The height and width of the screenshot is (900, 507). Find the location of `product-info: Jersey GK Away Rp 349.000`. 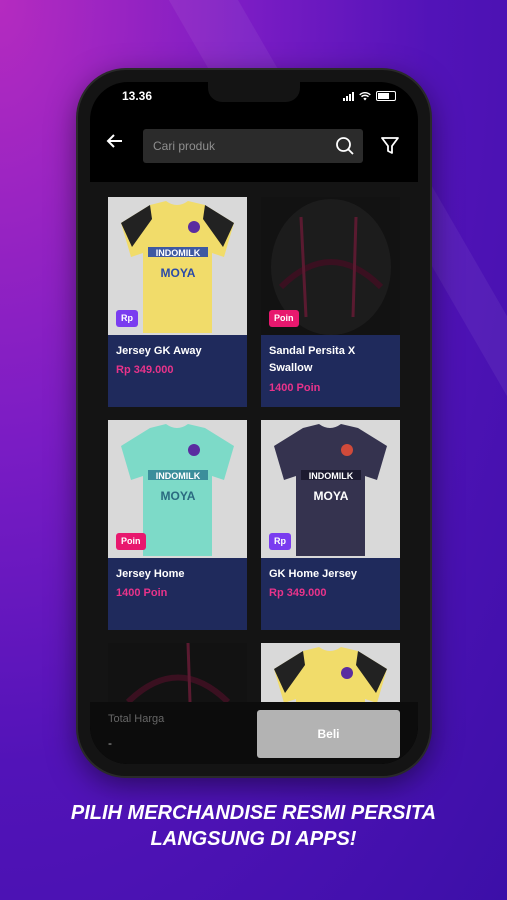

product-info: Jersey GK Away Rp 349.000 is located at coordinates (177, 371).